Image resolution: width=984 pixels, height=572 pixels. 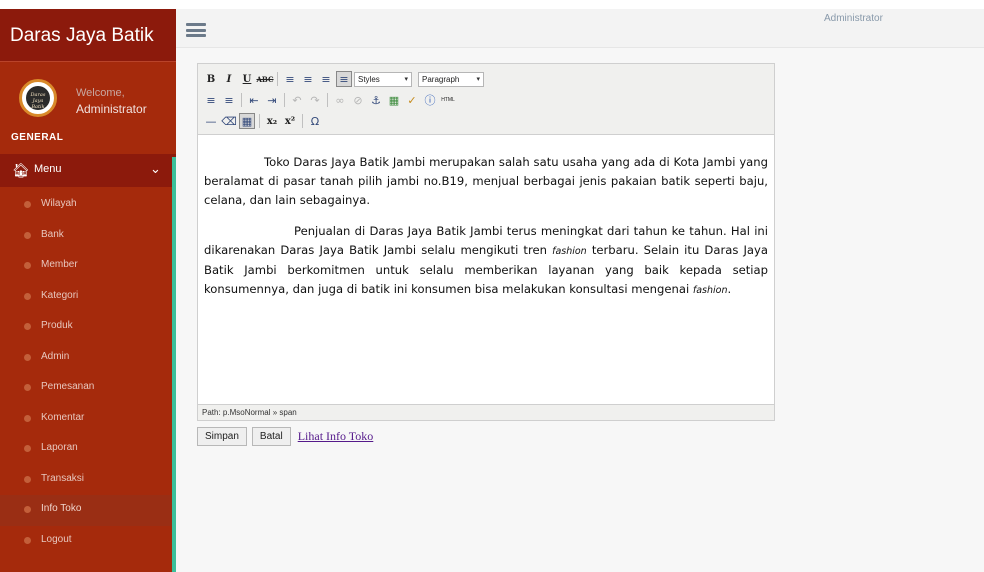 I want to click on underline-button: U, so click(x=247, y=79).